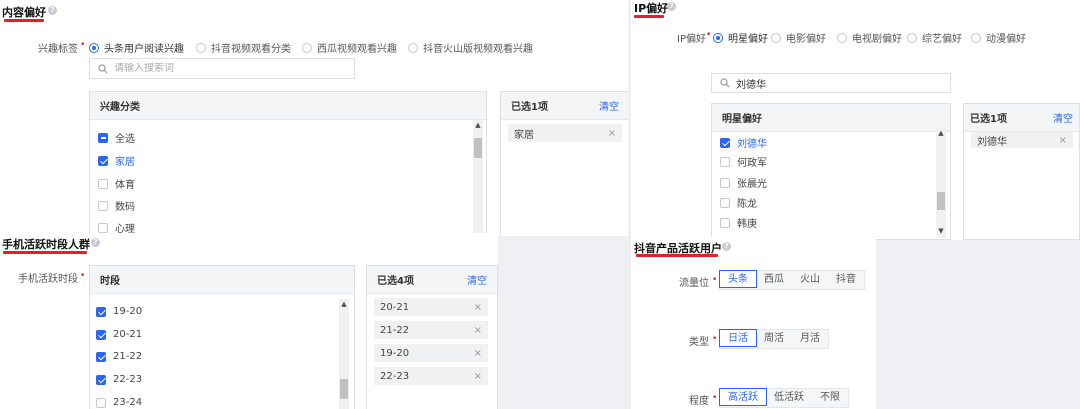 Image resolution: width=1080 pixels, height=409 pixels. Describe the element at coordinates (998, 37) in the screenshot. I see `radio-anime-pref: 动漫偏好` at that location.